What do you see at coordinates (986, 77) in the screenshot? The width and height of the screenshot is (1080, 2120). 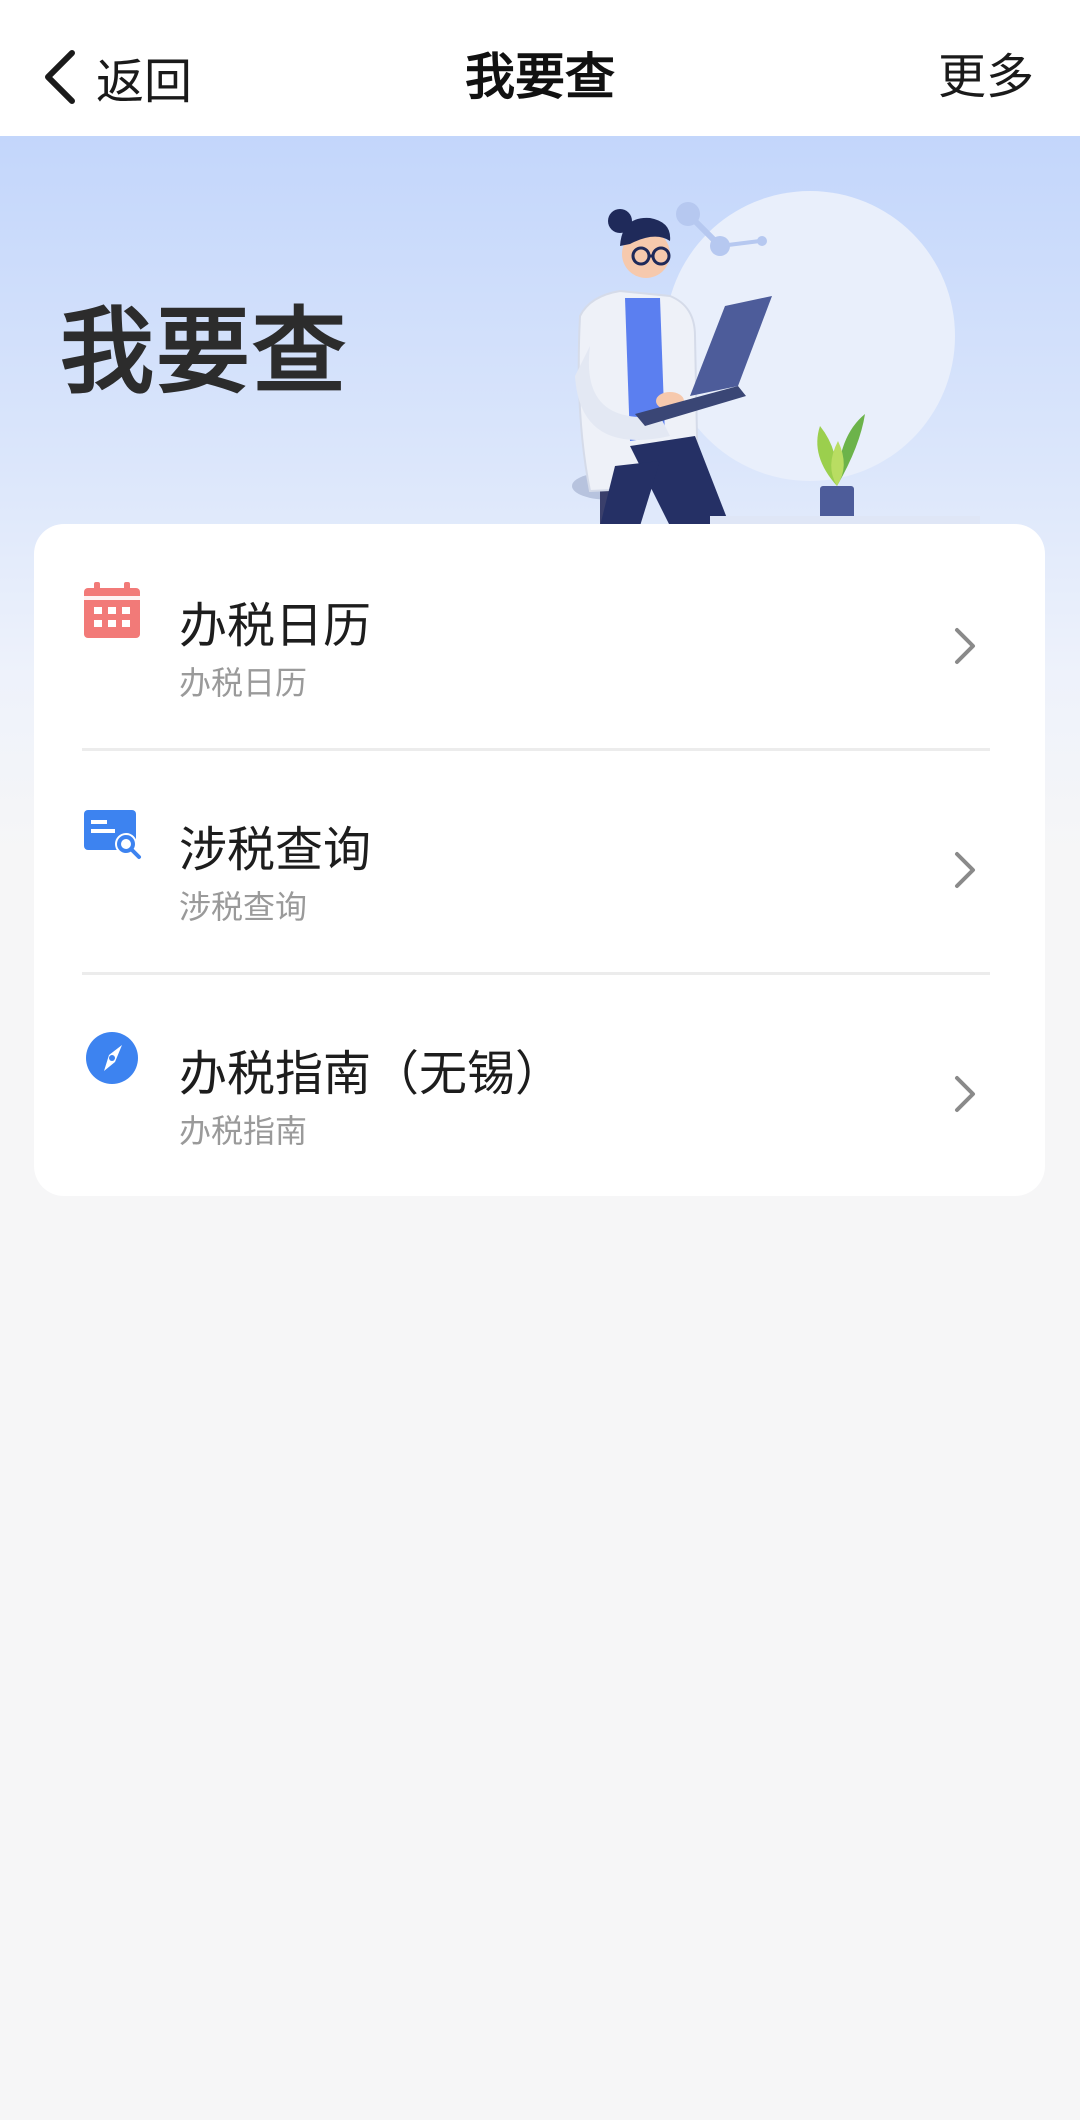 I see `more-button: 更多` at bounding box center [986, 77].